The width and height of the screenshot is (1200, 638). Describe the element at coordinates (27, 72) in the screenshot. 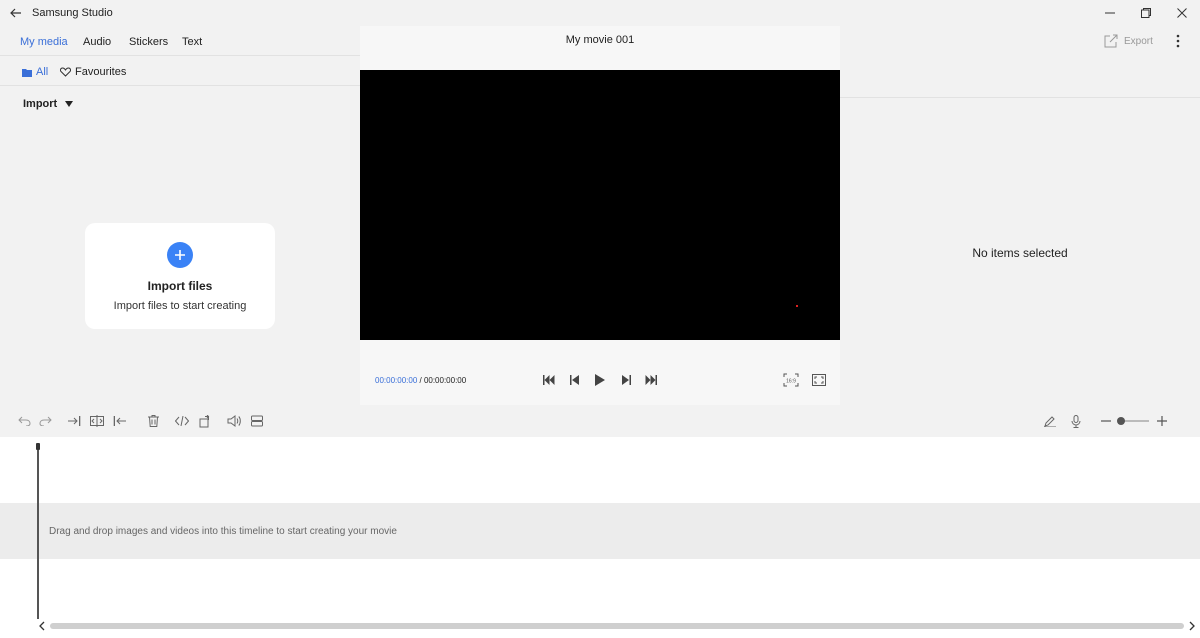

I see `folder-icon` at that location.